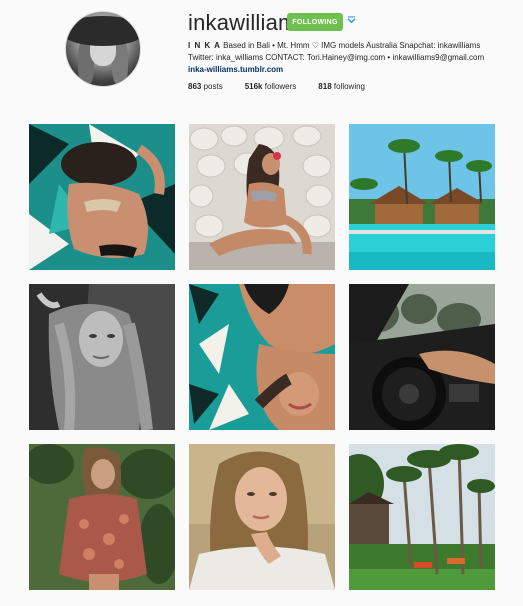 Image resolution: width=523 pixels, height=606 pixels. What do you see at coordinates (103, 49) in the screenshot?
I see `profile-avatar` at bounding box center [103, 49].